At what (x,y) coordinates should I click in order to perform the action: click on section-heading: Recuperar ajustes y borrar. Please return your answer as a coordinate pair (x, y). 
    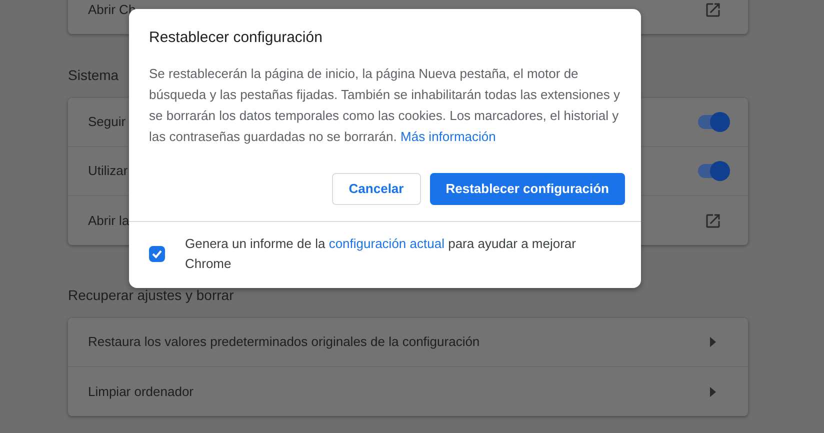
    Looking at the image, I should click on (151, 295).